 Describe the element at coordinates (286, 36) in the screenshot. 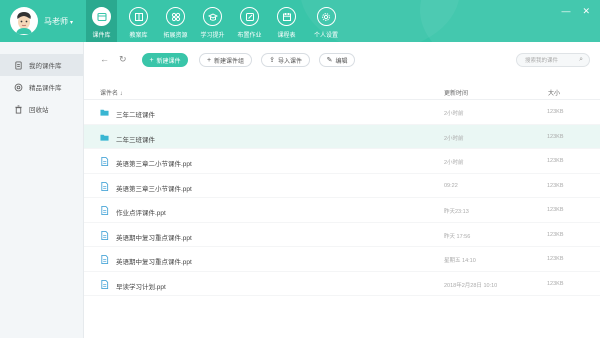

I see `tab-label: 课程表` at that location.